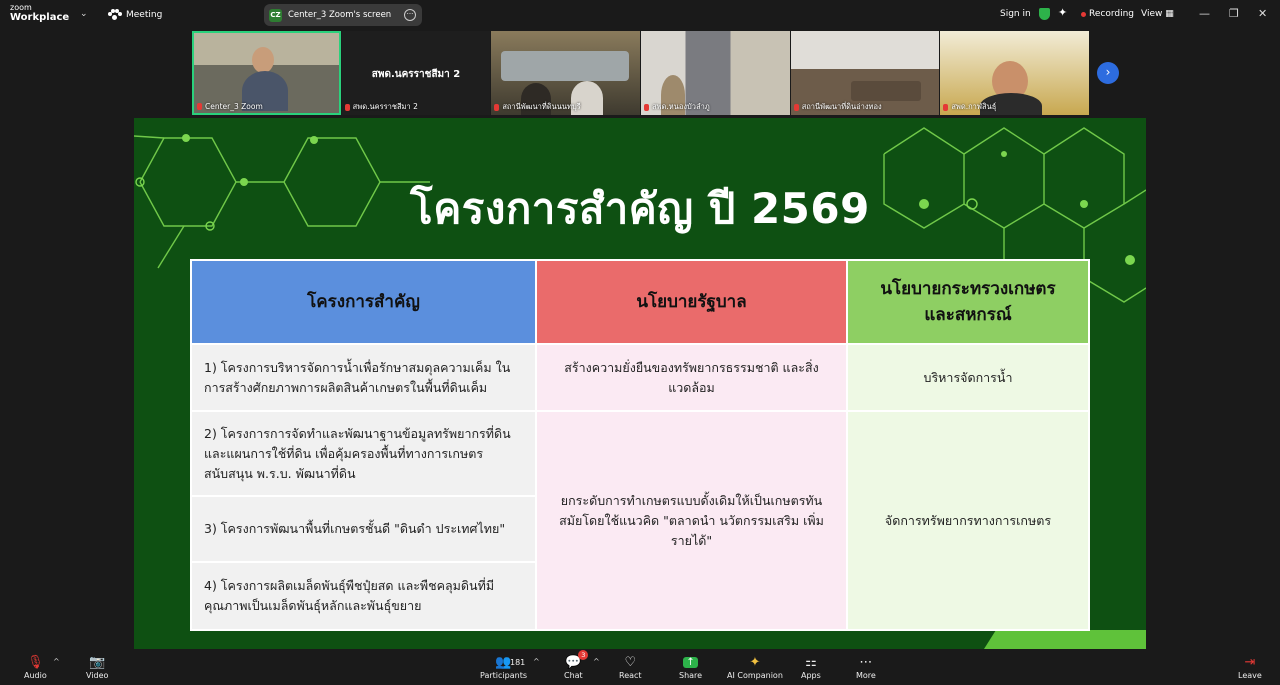  I want to click on participant-video: สพด.นครราชสีมา 2 สพด.นครราชสีมา 2, so click(416, 73).